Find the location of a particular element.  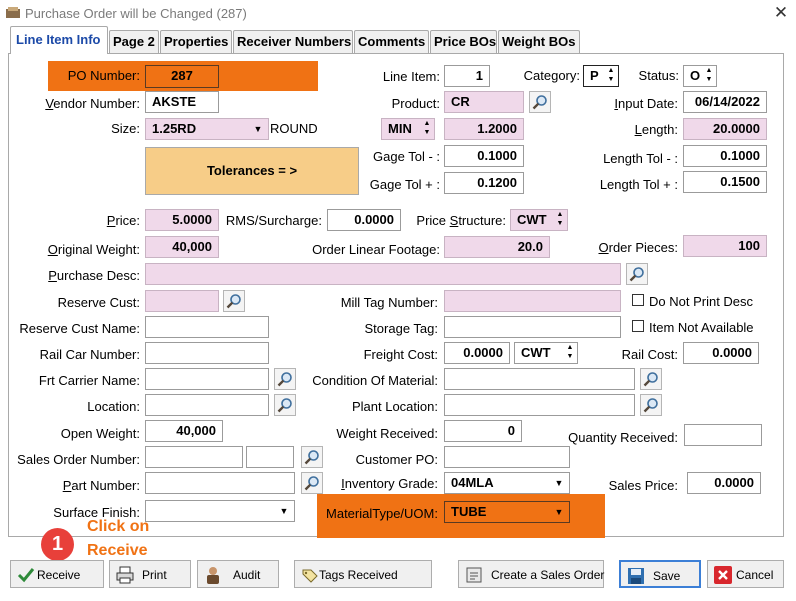

mill-tag-label: Mill Tag Number: is located at coordinates (389, 302).